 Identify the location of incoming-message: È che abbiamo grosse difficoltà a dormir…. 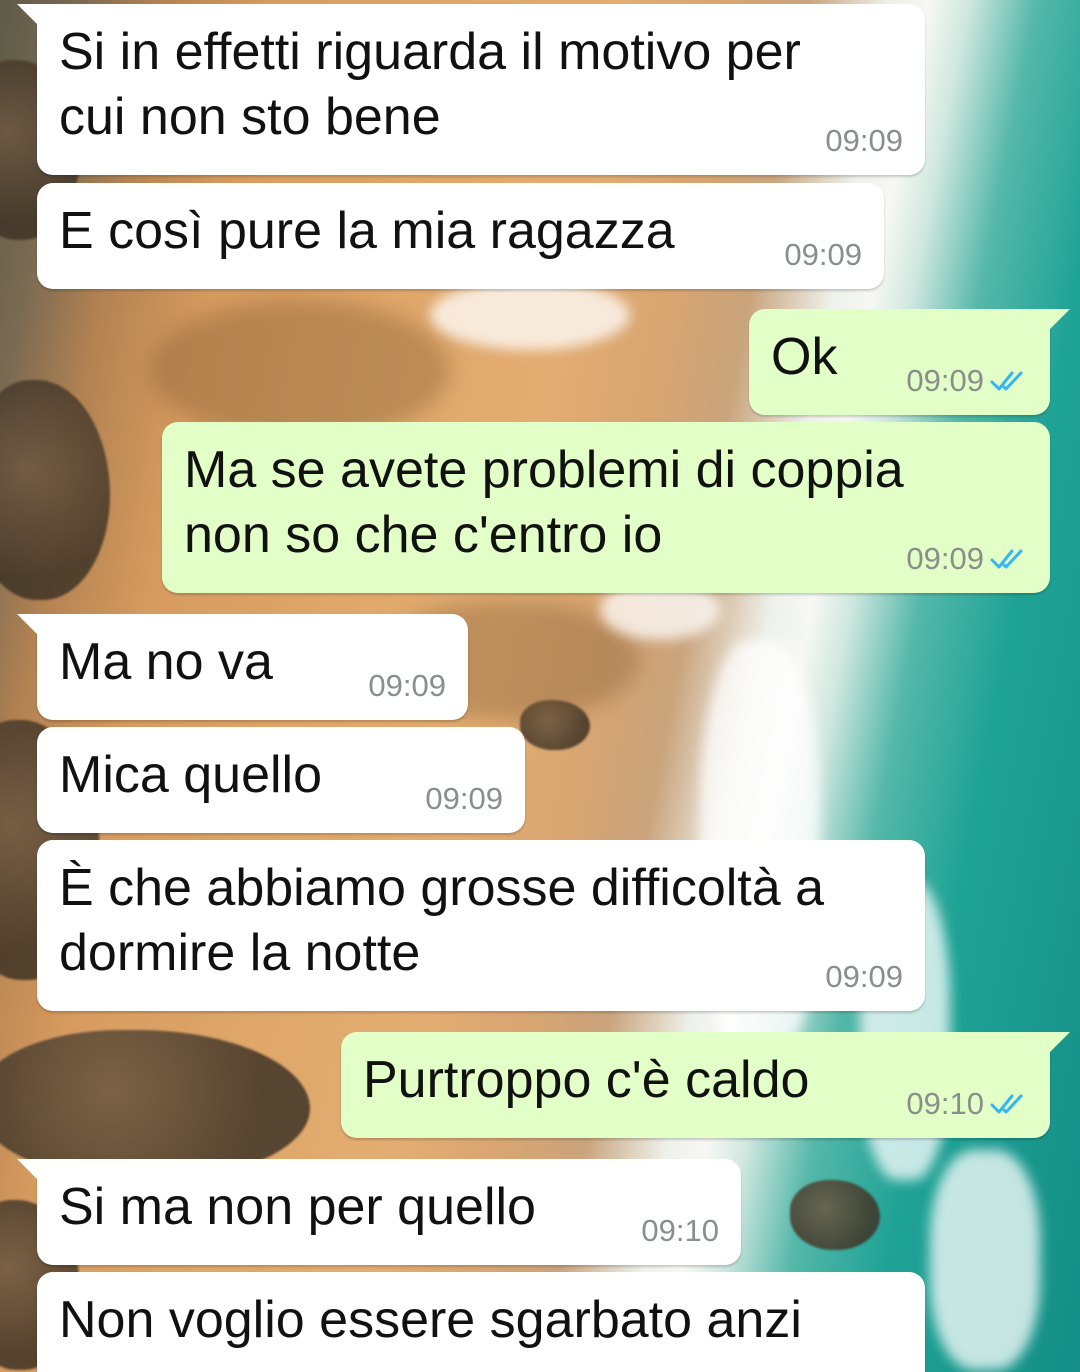
(481, 925).